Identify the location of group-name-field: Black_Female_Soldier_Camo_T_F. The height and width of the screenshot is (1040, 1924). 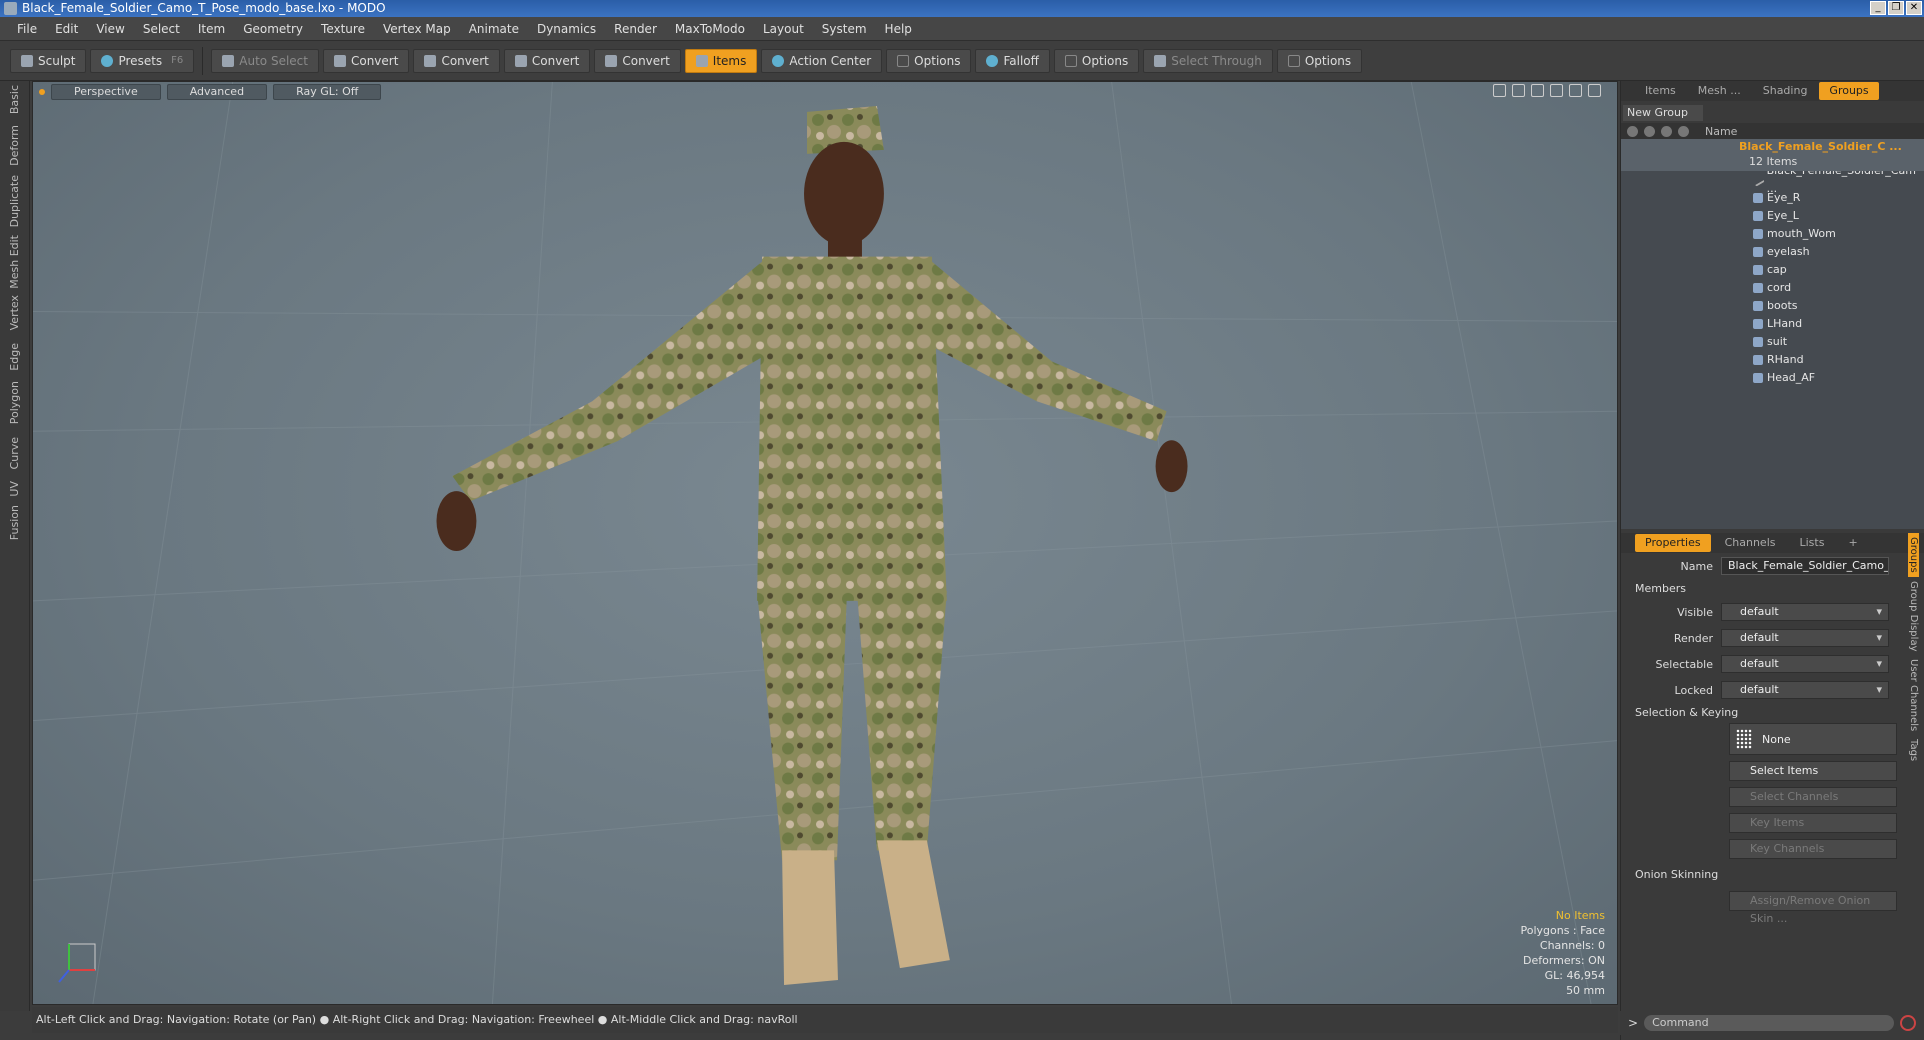
(1805, 566).